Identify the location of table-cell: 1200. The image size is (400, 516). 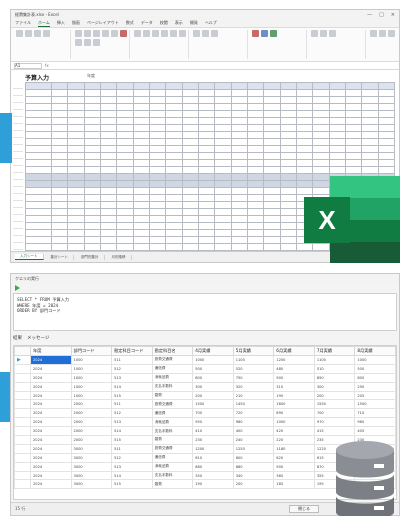
(294, 360).